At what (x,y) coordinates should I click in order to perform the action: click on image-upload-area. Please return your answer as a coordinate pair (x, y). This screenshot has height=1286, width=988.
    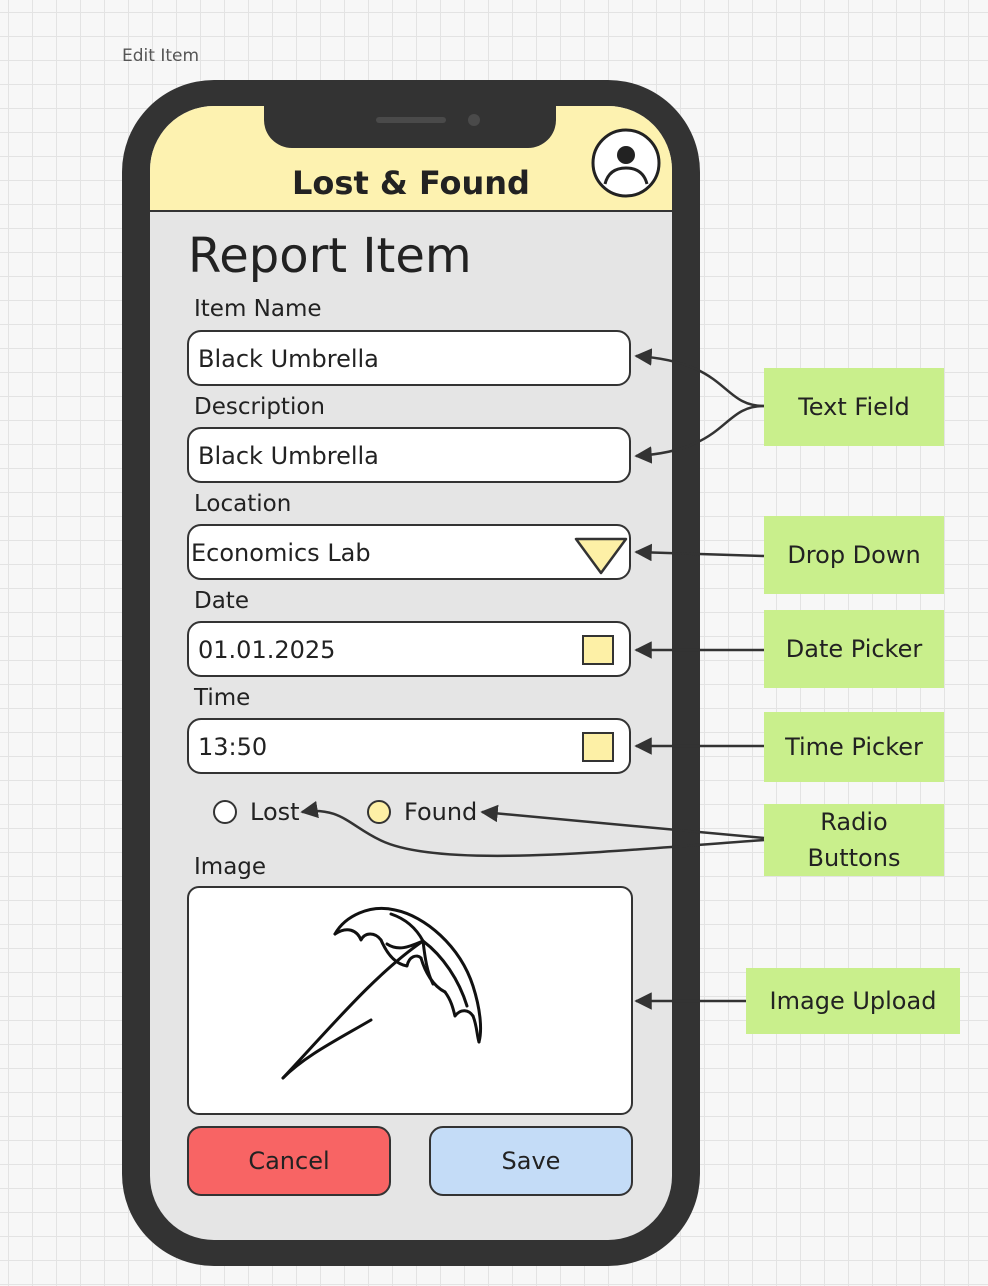
    Looking at the image, I should click on (410, 1000).